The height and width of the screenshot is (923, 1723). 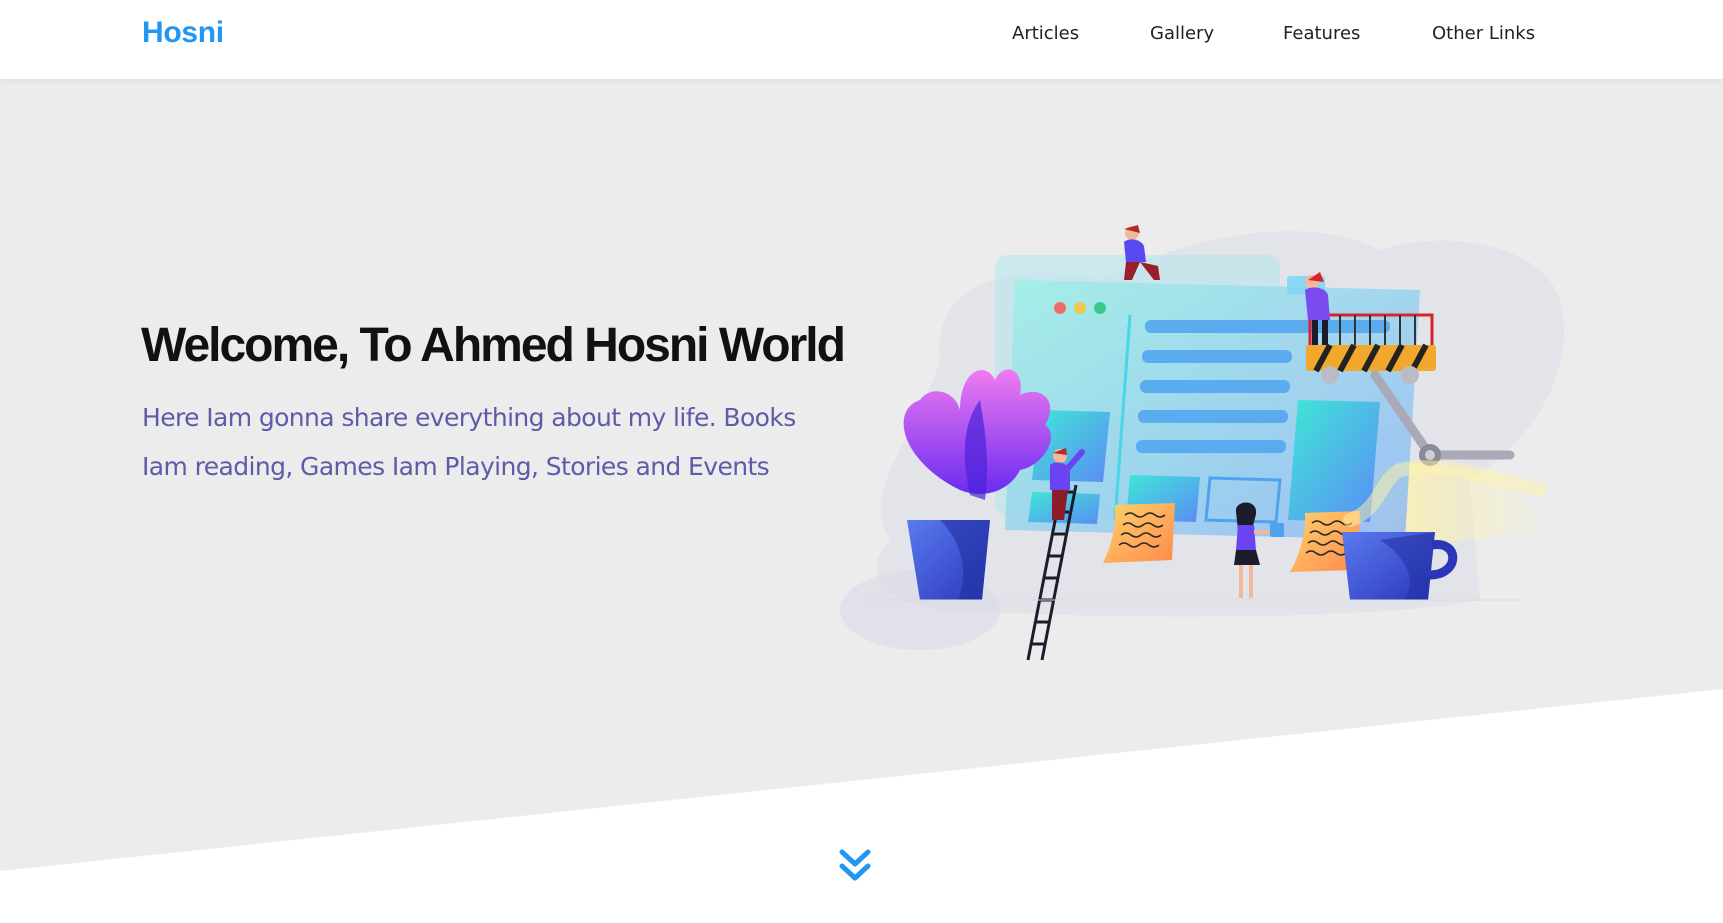 What do you see at coordinates (493, 345) in the screenshot?
I see `hero-title: Welcome, To Ahmed Hosni World` at bounding box center [493, 345].